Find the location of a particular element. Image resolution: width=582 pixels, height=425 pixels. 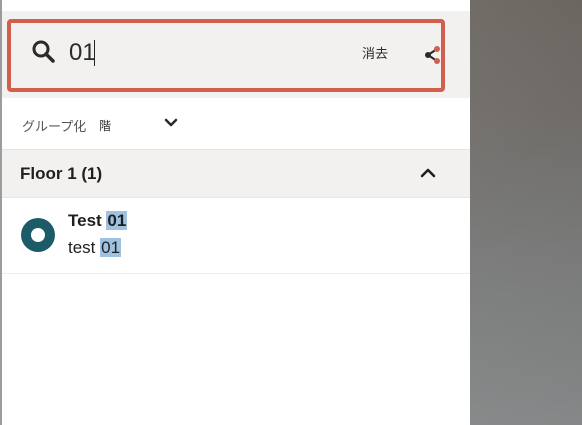

result-title-text: Test is located at coordinates (87, 220).